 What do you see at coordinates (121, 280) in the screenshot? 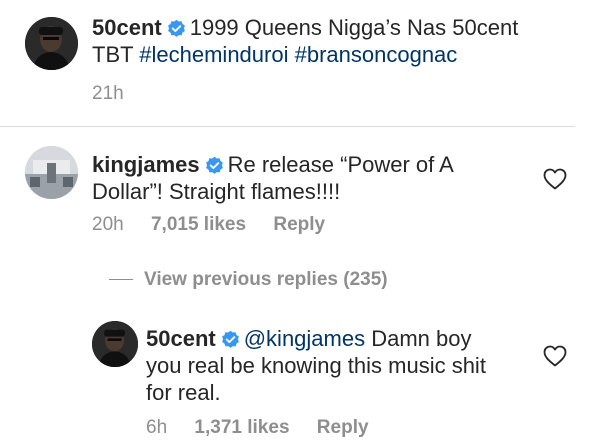
I see `replies-connector-line` at bounding box center [121, 280].